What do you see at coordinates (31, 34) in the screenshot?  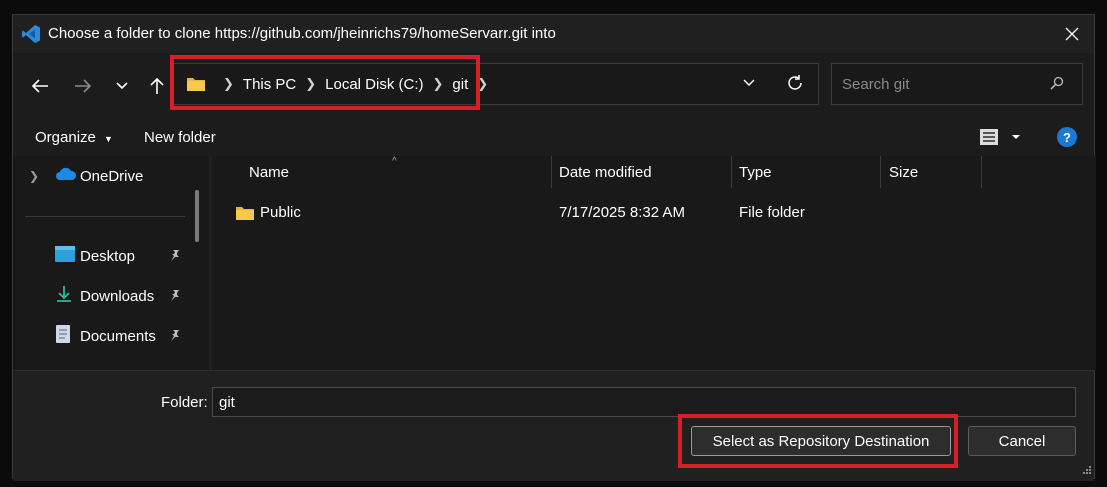 I see `vscode-icon` at bounding box center [31, 34].